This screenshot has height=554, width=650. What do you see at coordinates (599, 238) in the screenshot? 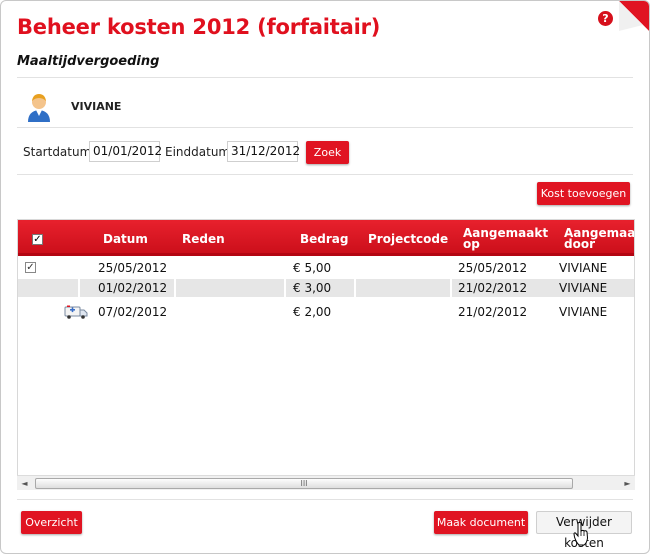
I see `column-header-created-by: Aangemaakt door` at bounding box center [599, 238].